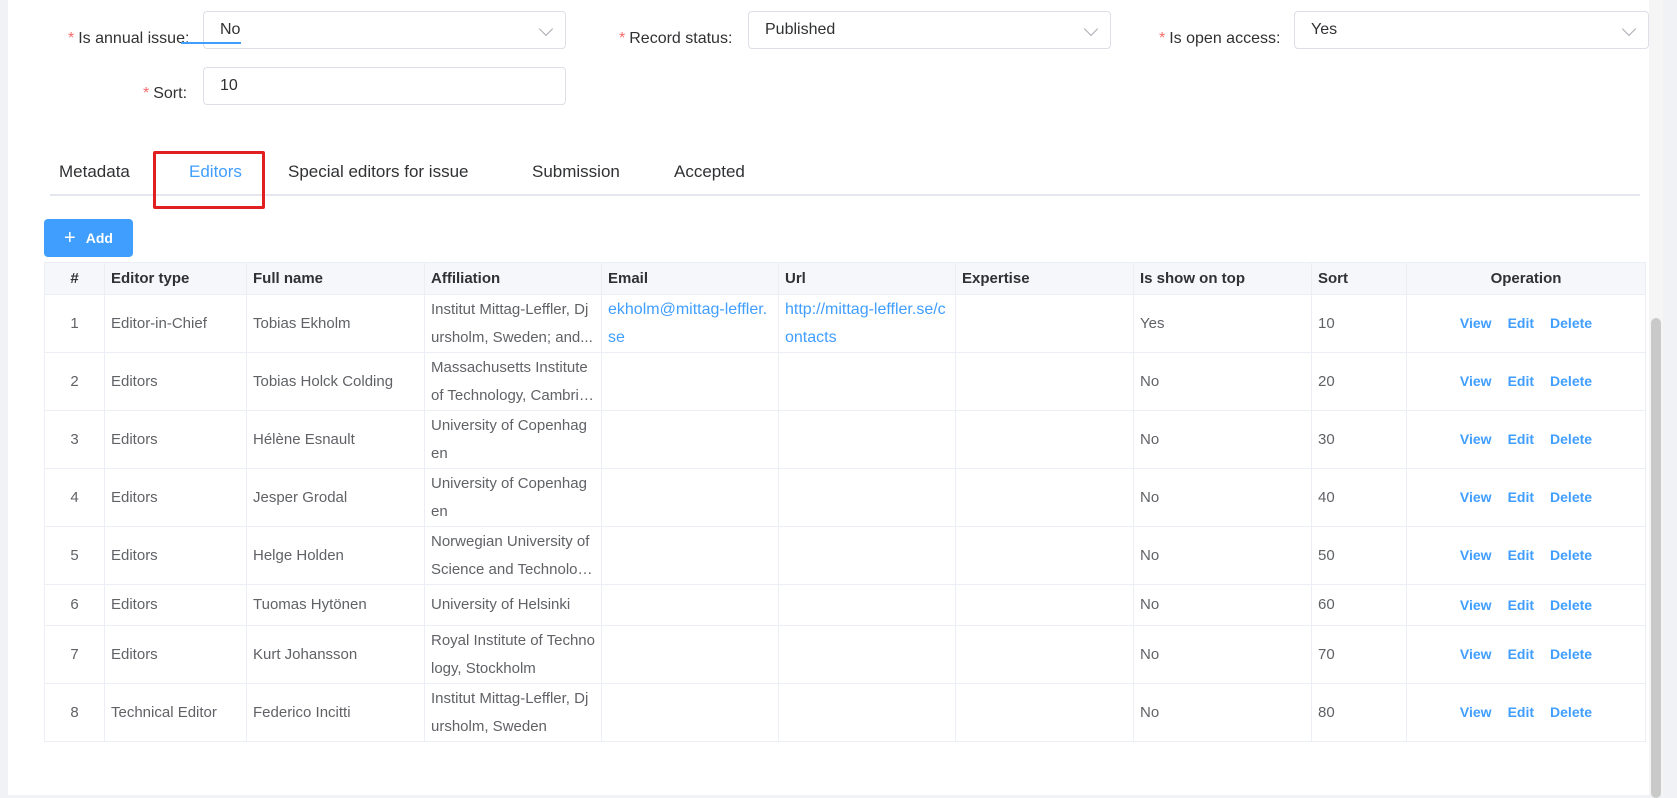 The height and width of the screenshot is (798, 1677). I want to click on form-item-open-access: * Is open access:, so click(1219, 39).